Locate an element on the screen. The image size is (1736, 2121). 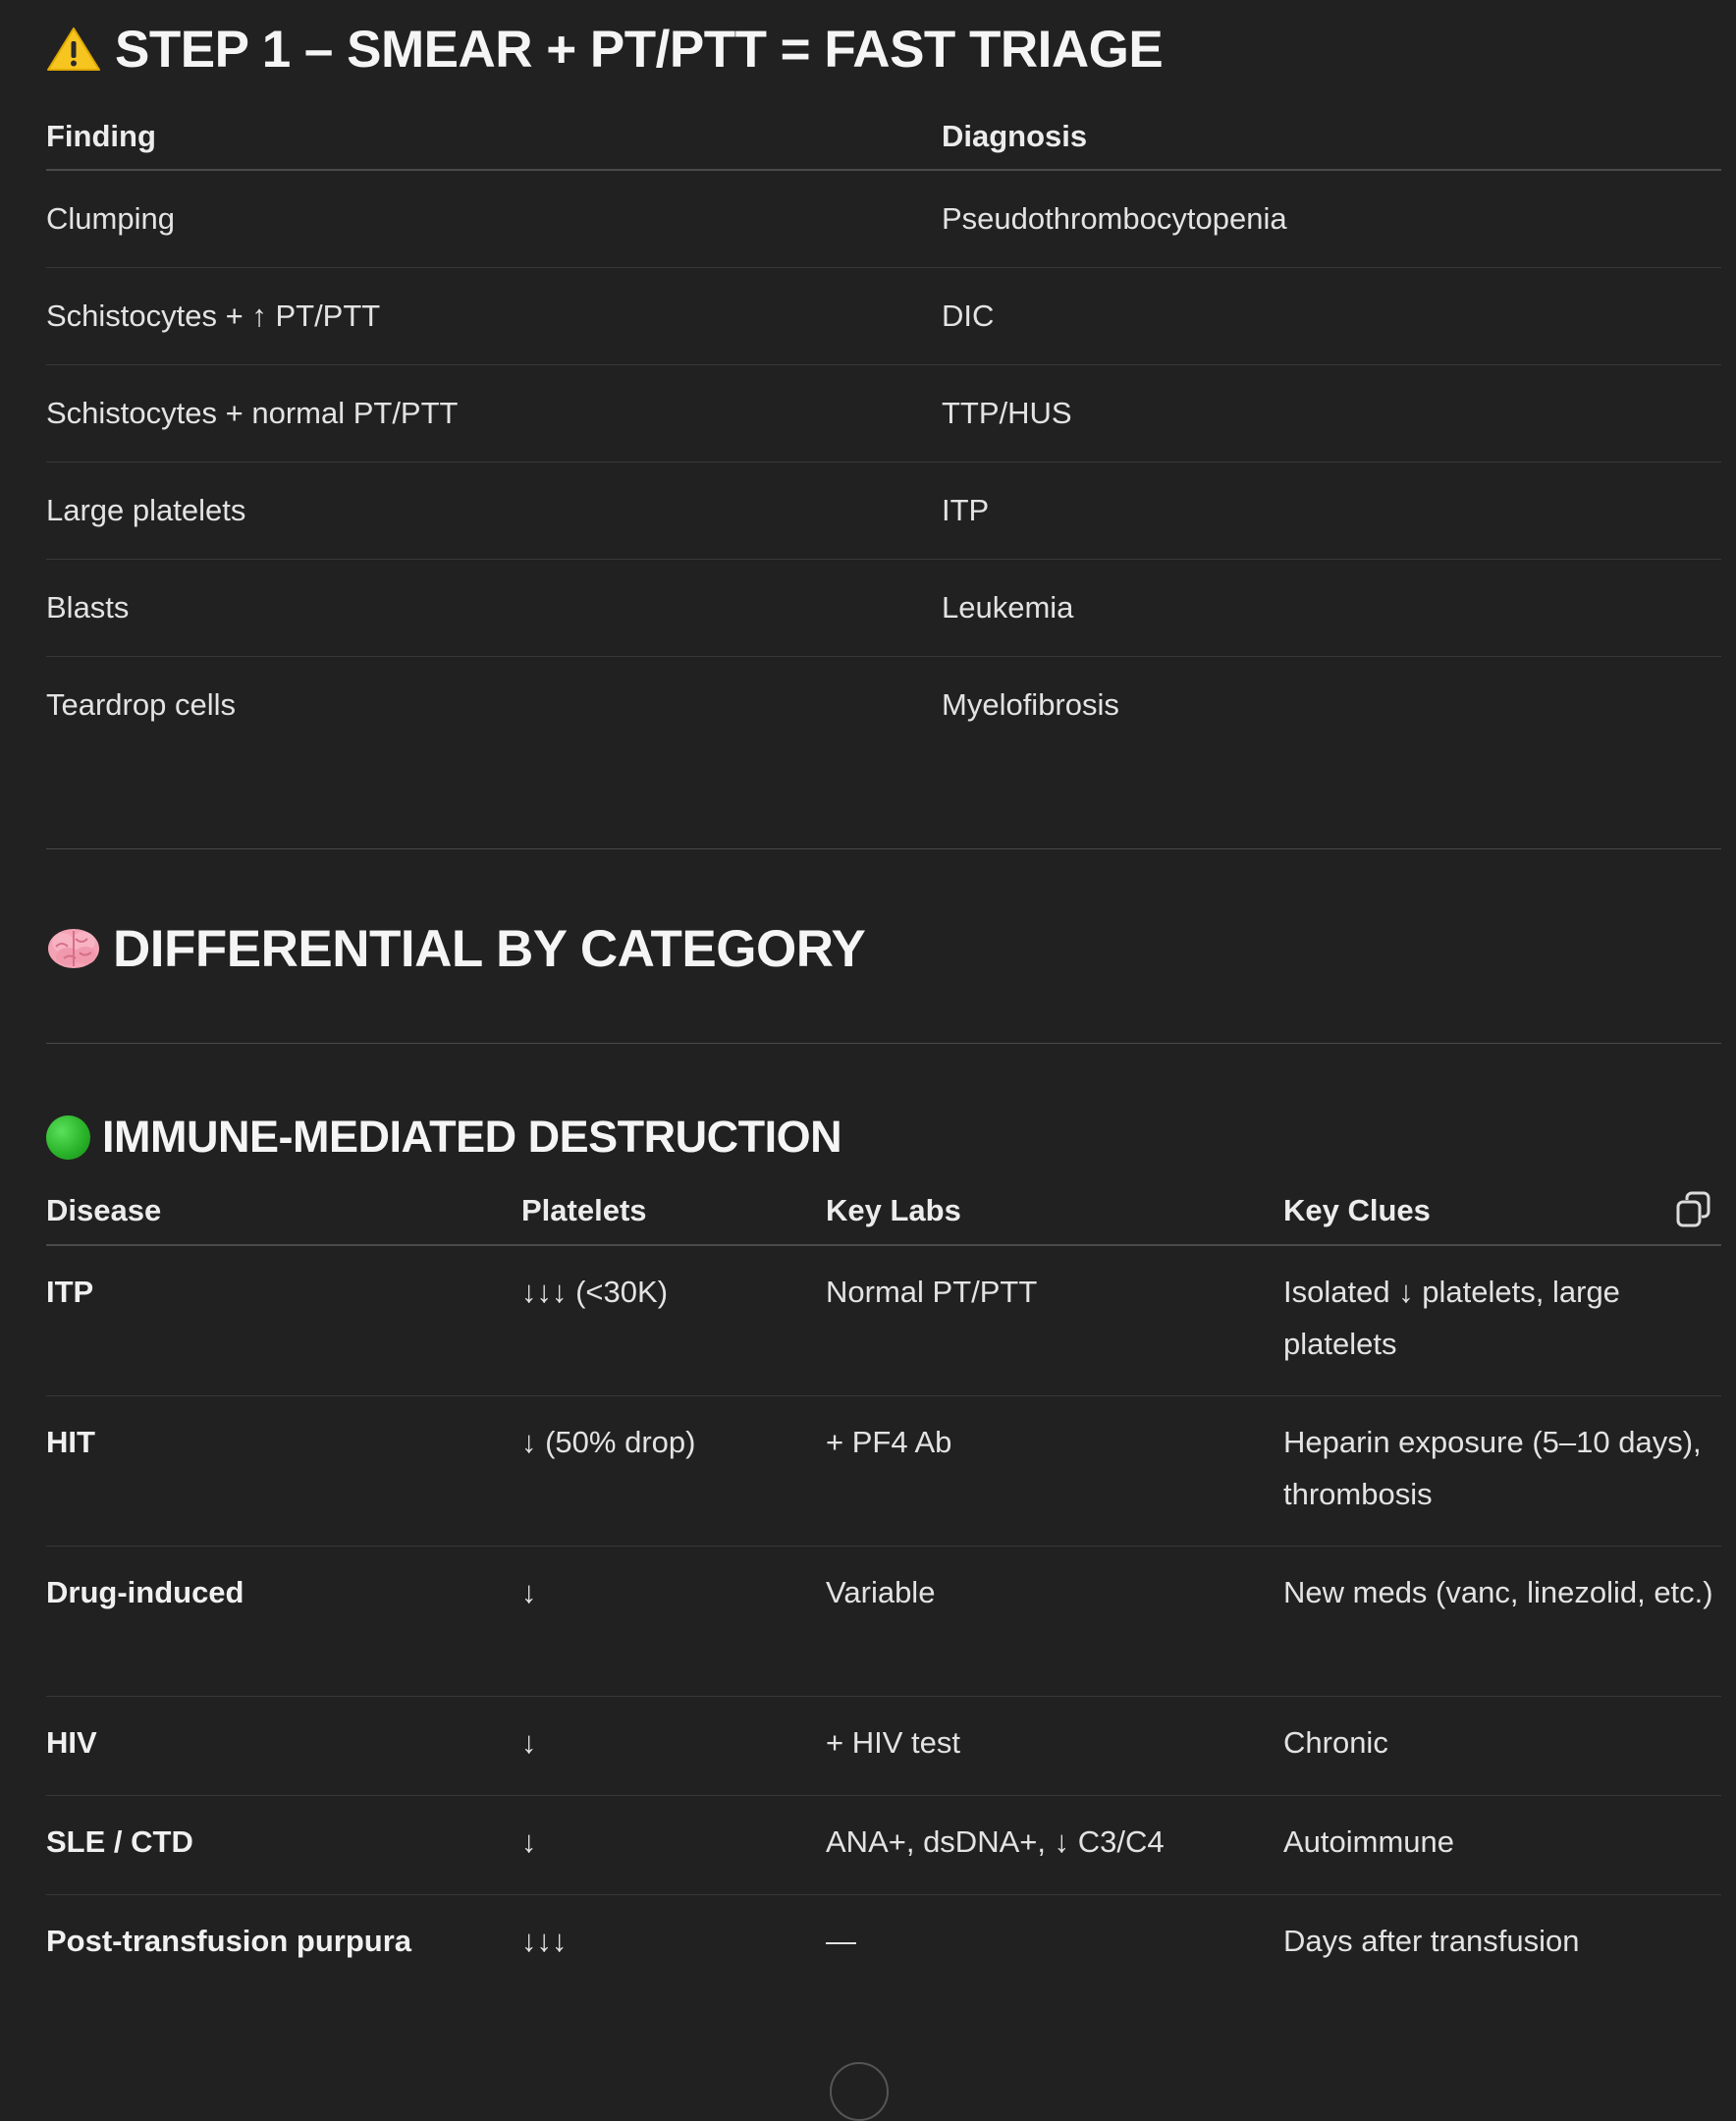
table-row: Large platelets ITP is located at coordinates (883, 511).